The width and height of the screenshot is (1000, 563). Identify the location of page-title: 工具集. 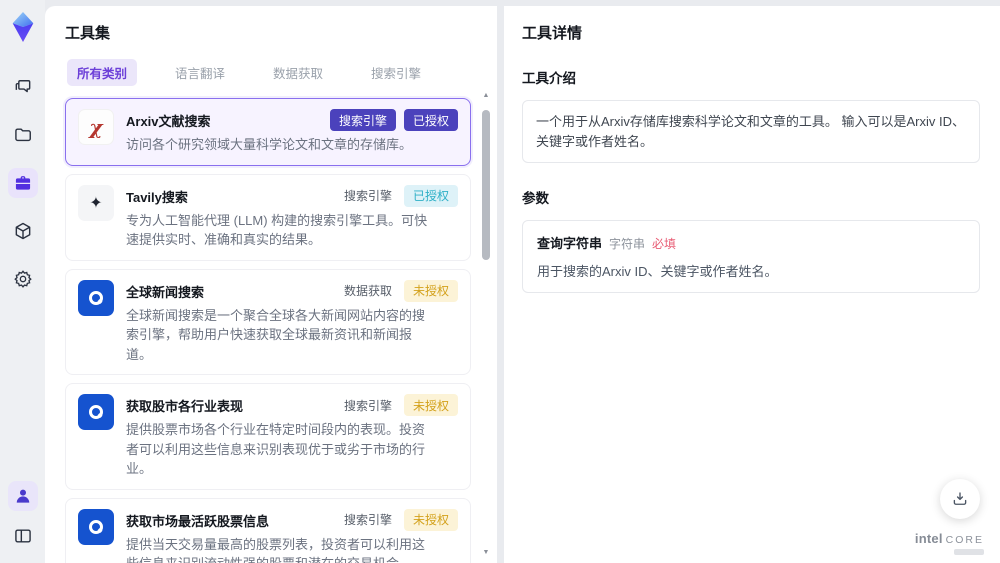
(88, 33).